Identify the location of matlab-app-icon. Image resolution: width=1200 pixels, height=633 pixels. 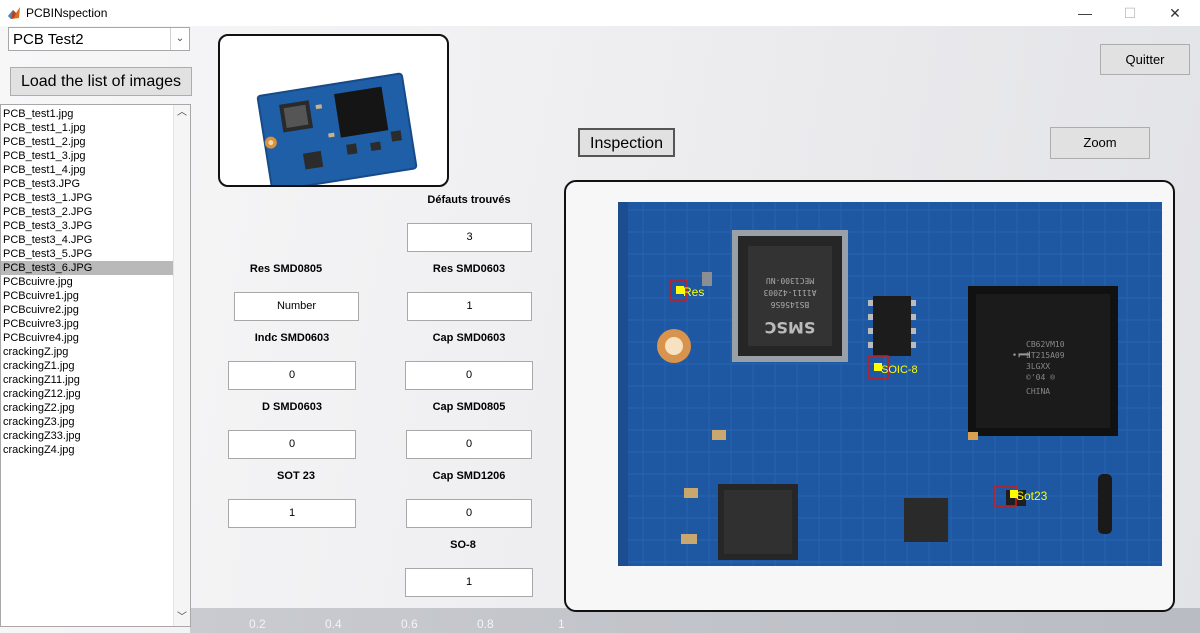
(14, 13).